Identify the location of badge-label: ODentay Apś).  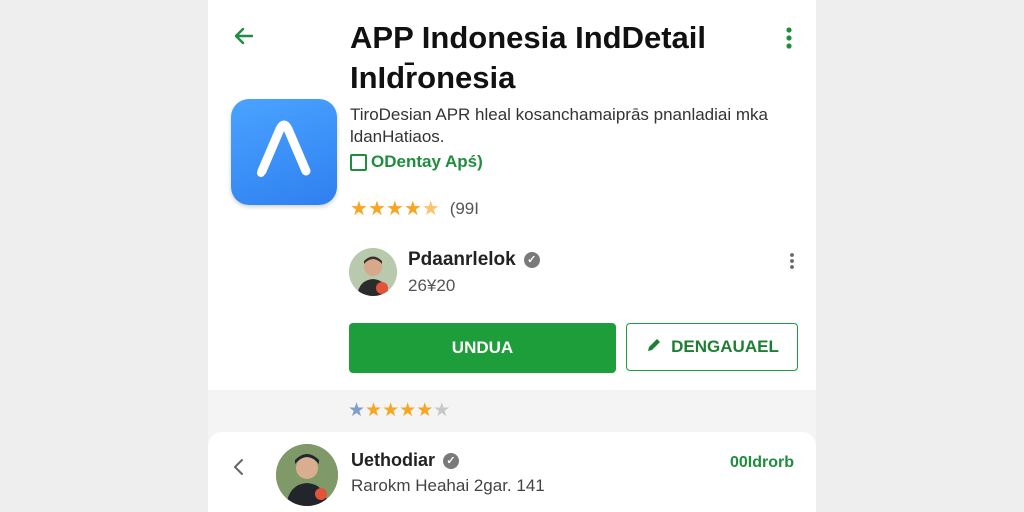
(427, 161).